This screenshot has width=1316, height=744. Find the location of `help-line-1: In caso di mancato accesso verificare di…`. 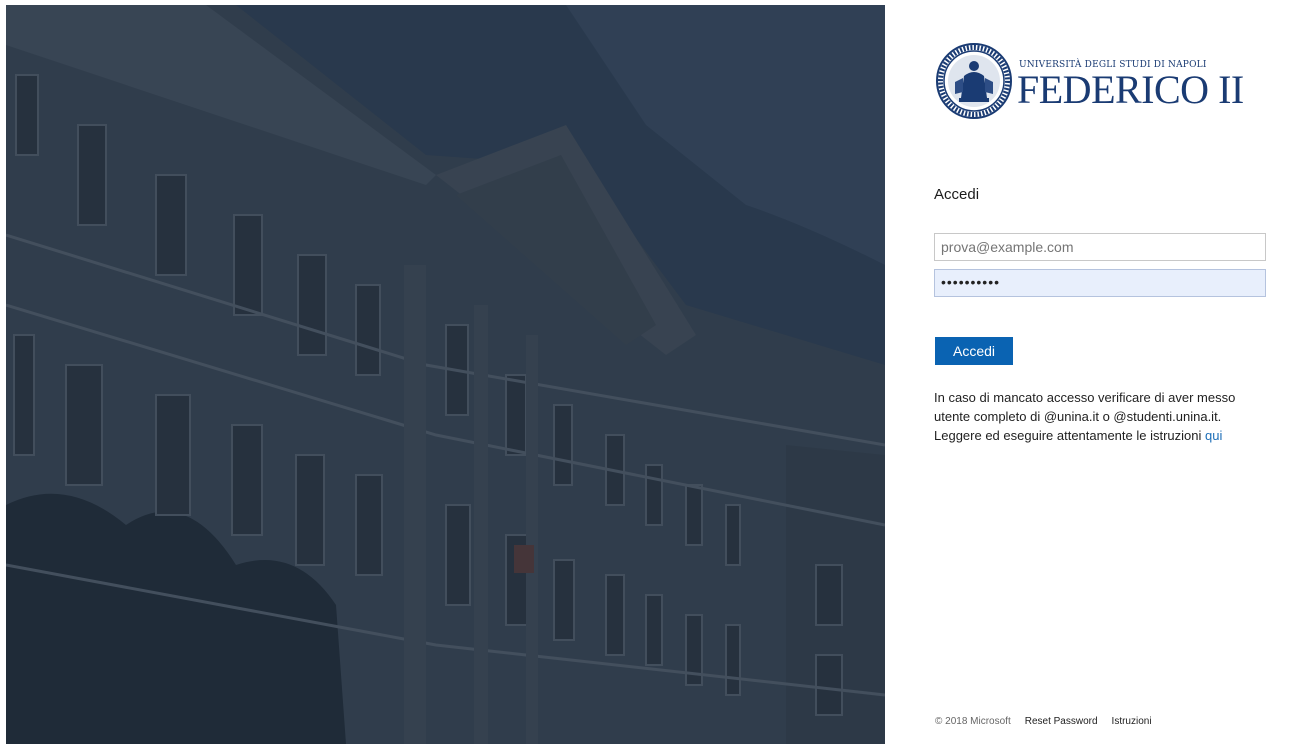

help-line-1: In caso di mancato accesso verificare di… is located at coordinates (1085, 397).